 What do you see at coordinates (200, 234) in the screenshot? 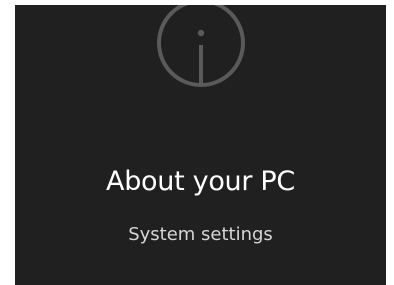
I see `tile-subtitle: System settings` at bounding box center [200, 234].